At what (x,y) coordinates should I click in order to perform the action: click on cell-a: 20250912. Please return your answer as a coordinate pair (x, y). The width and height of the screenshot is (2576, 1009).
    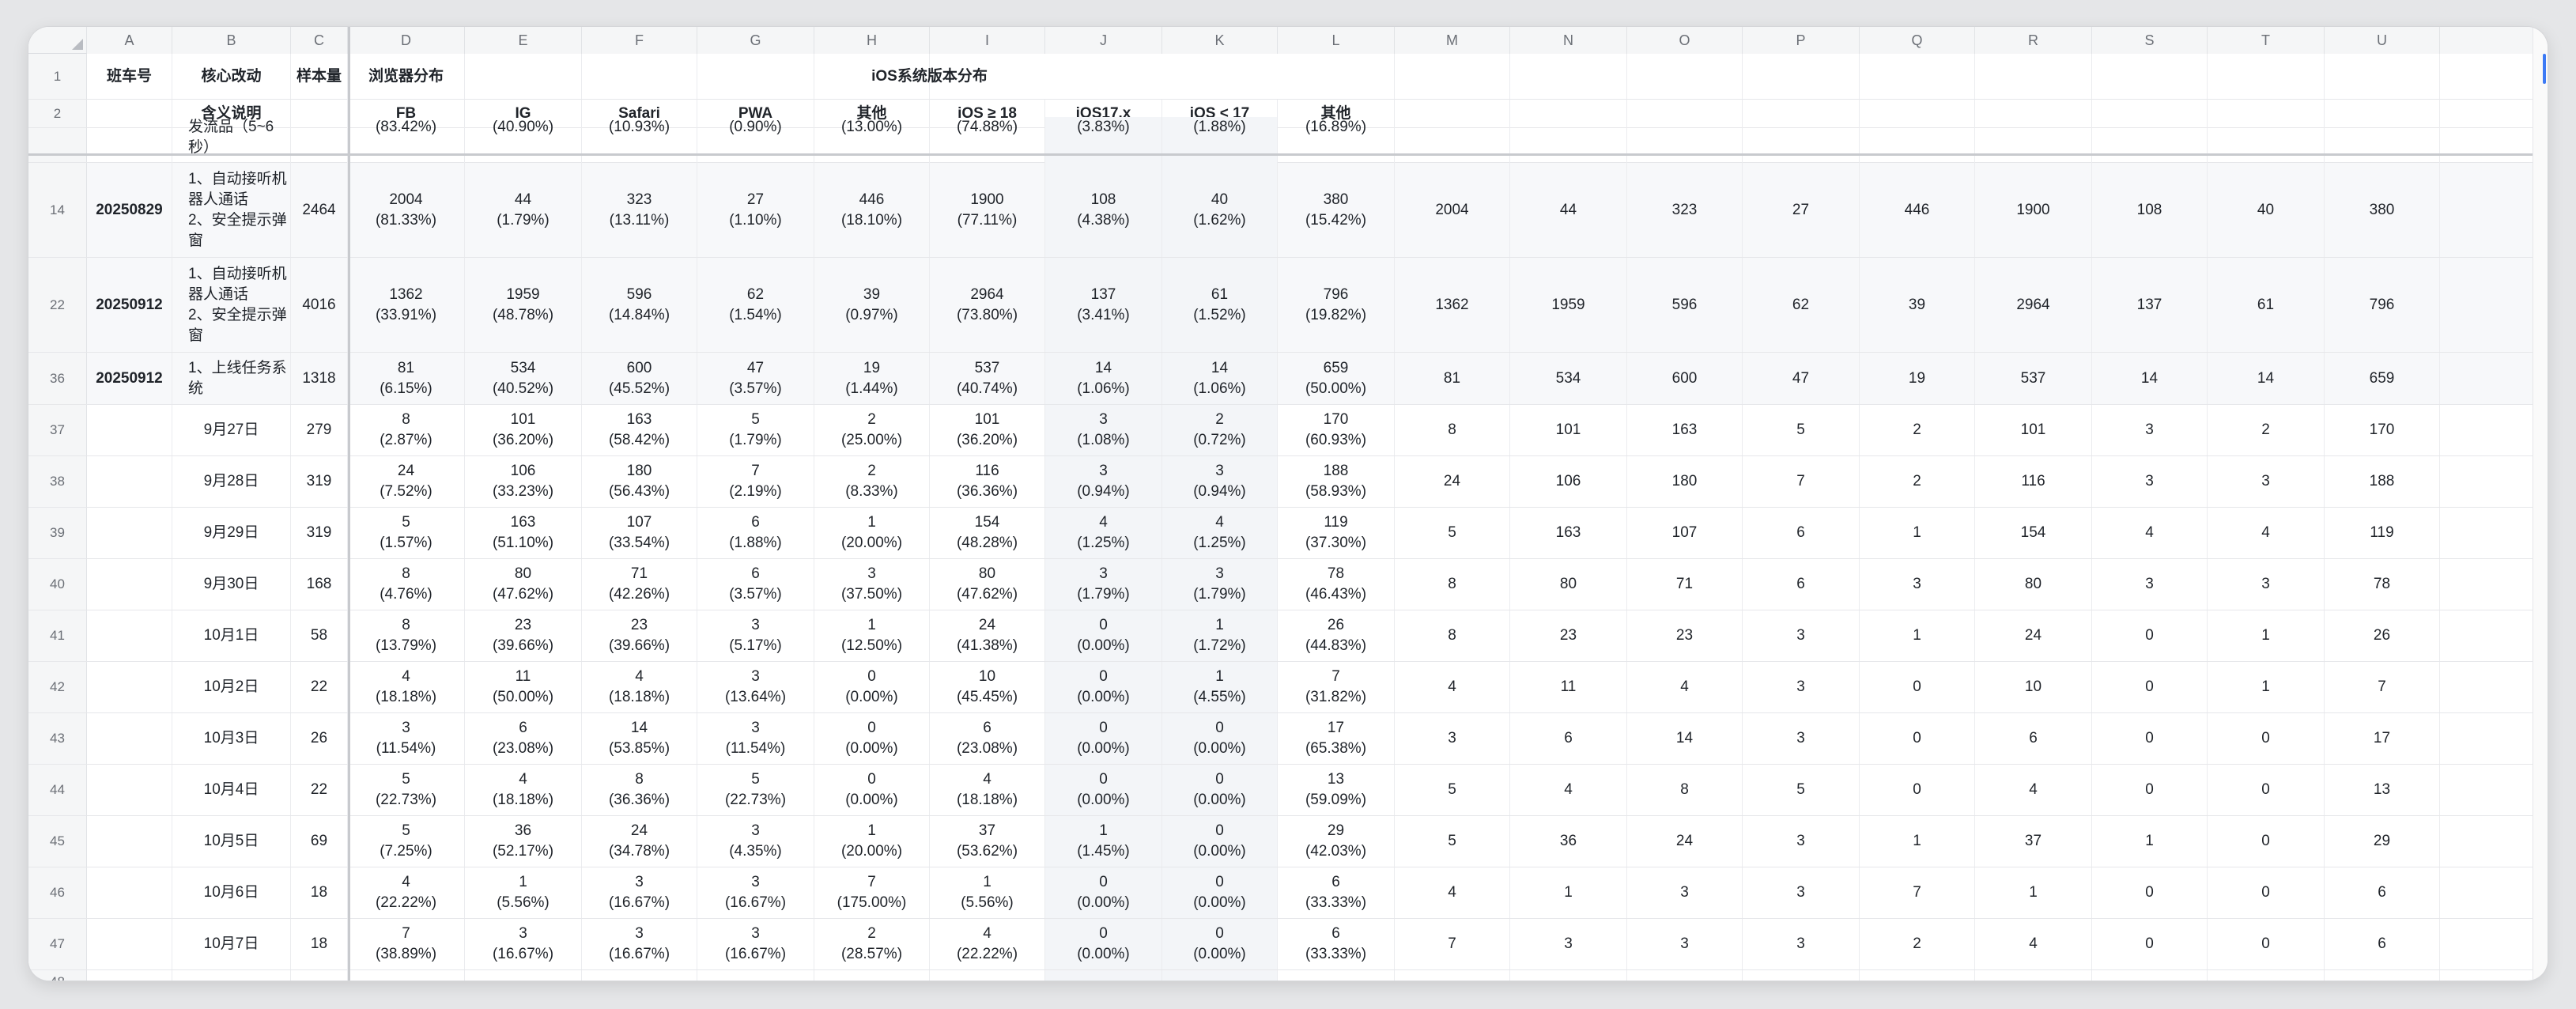
    Looking at the image, I should click on (129, 305).